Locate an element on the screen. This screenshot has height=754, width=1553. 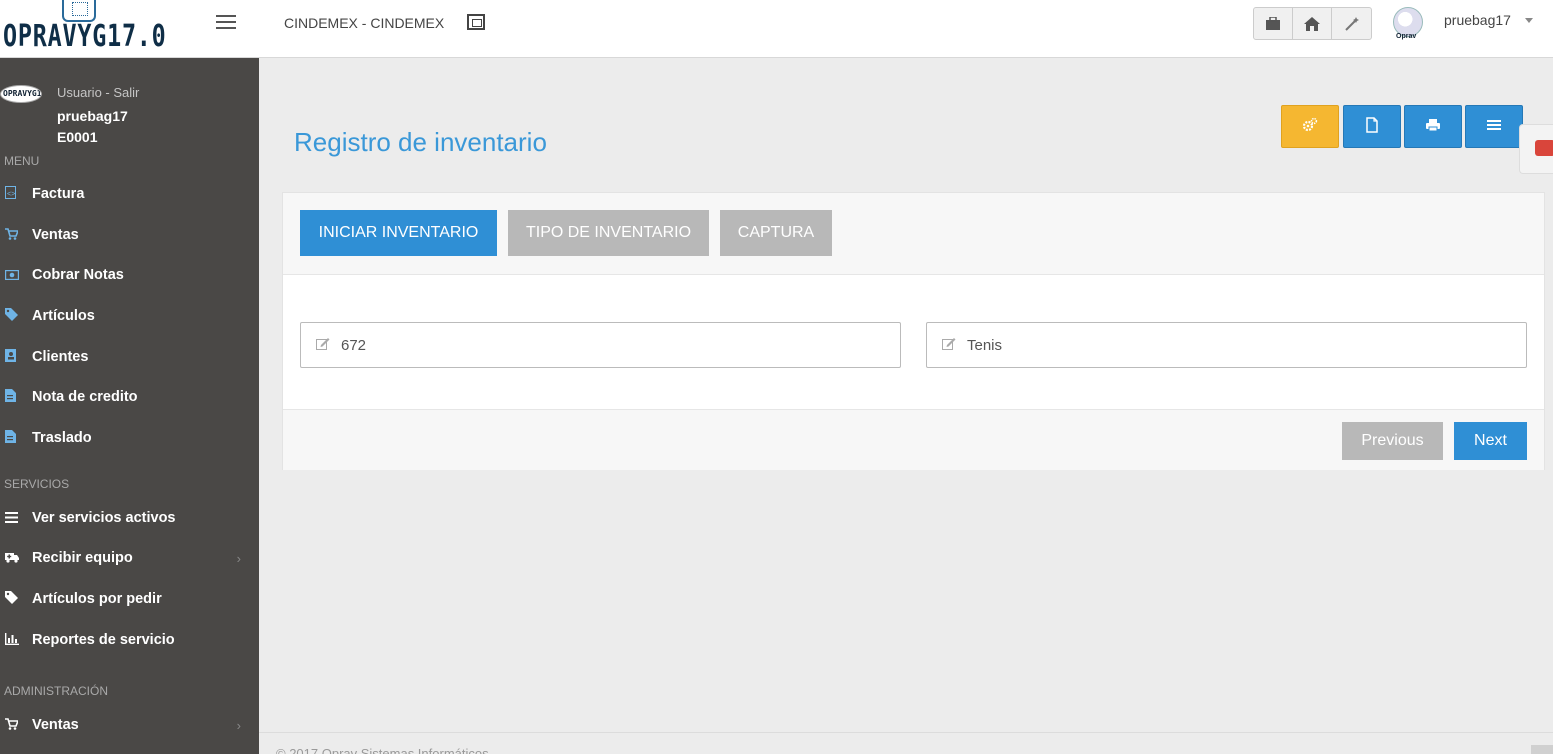
chevron-down-icon is located at coordinates (1529, 20).